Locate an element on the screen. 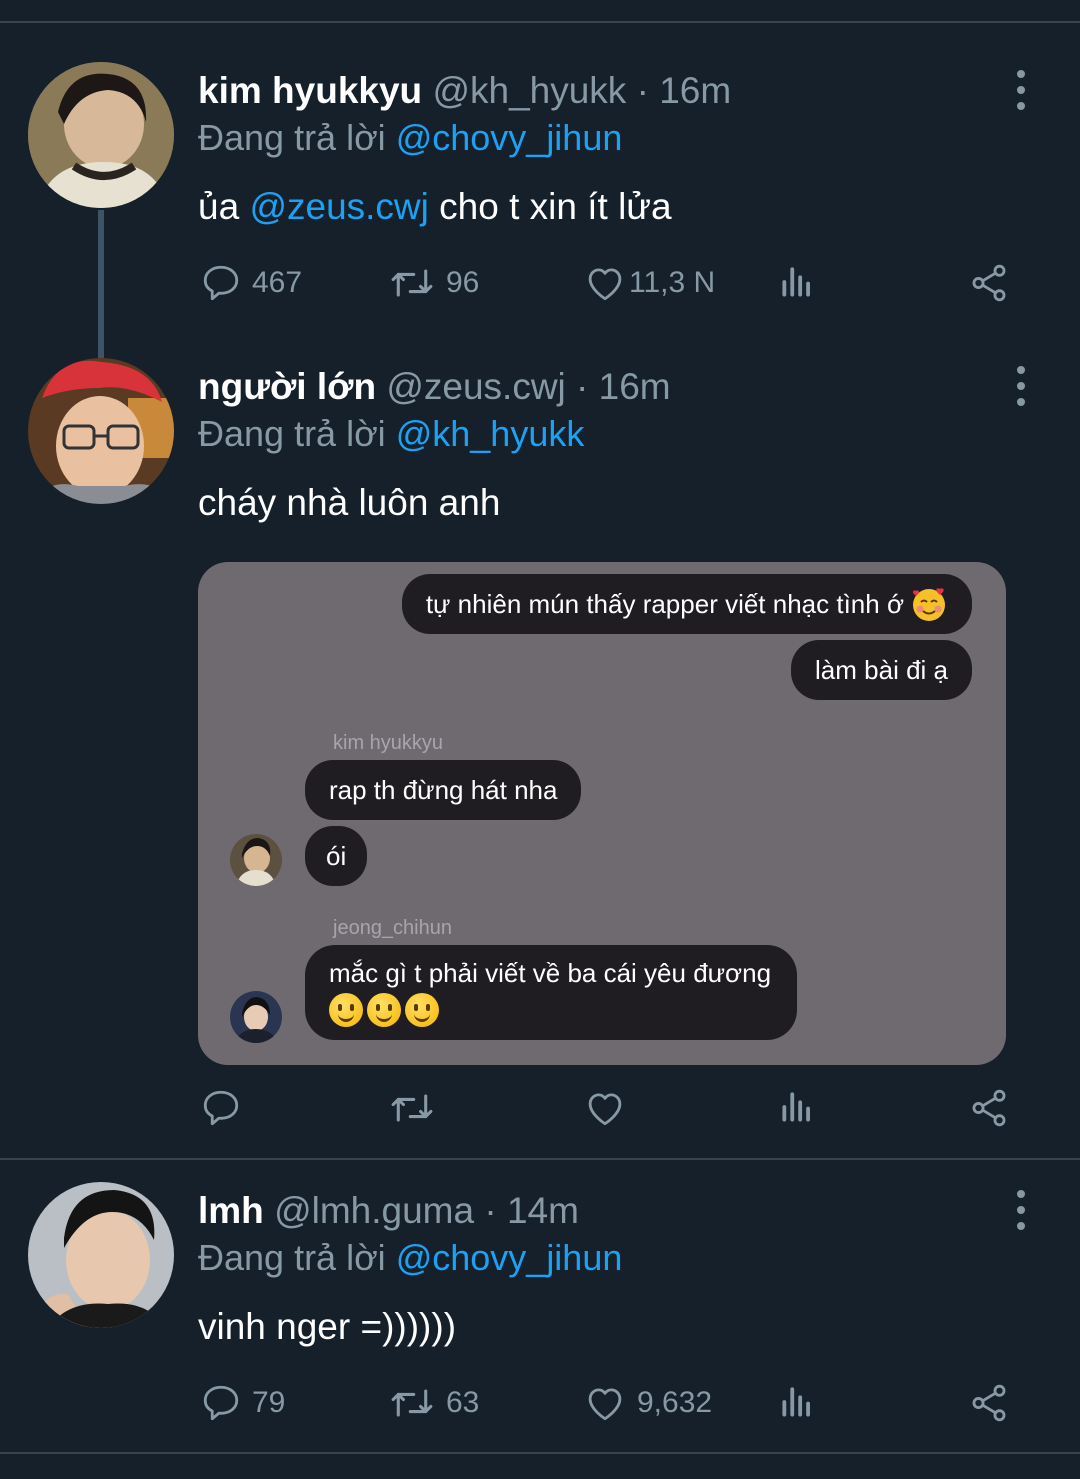 The width and height of the screenshot is (1080, 1479). analytics-button is located at coordinates (797, 1402).